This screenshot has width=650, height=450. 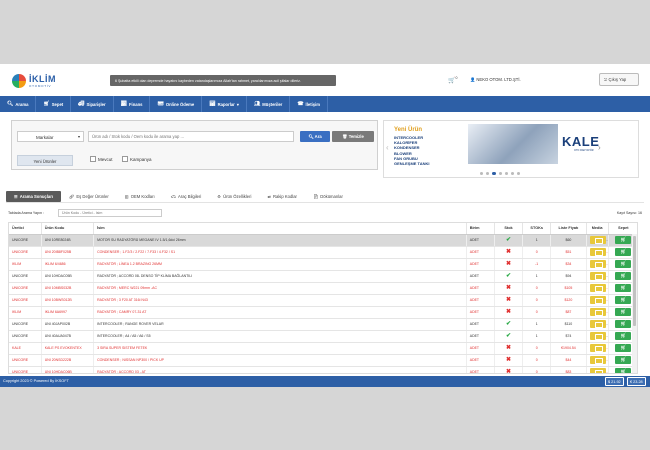 I want to click on tab-arama-sonuclari: ☰ Arama Sonuçları, so click(x=34, y=196).